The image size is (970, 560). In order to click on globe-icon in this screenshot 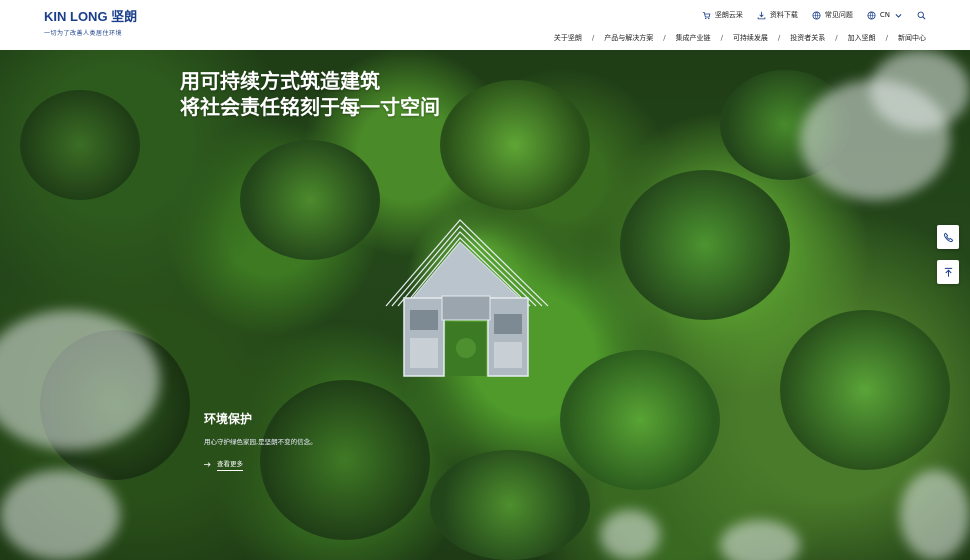, I will do `click(871, 15)`.